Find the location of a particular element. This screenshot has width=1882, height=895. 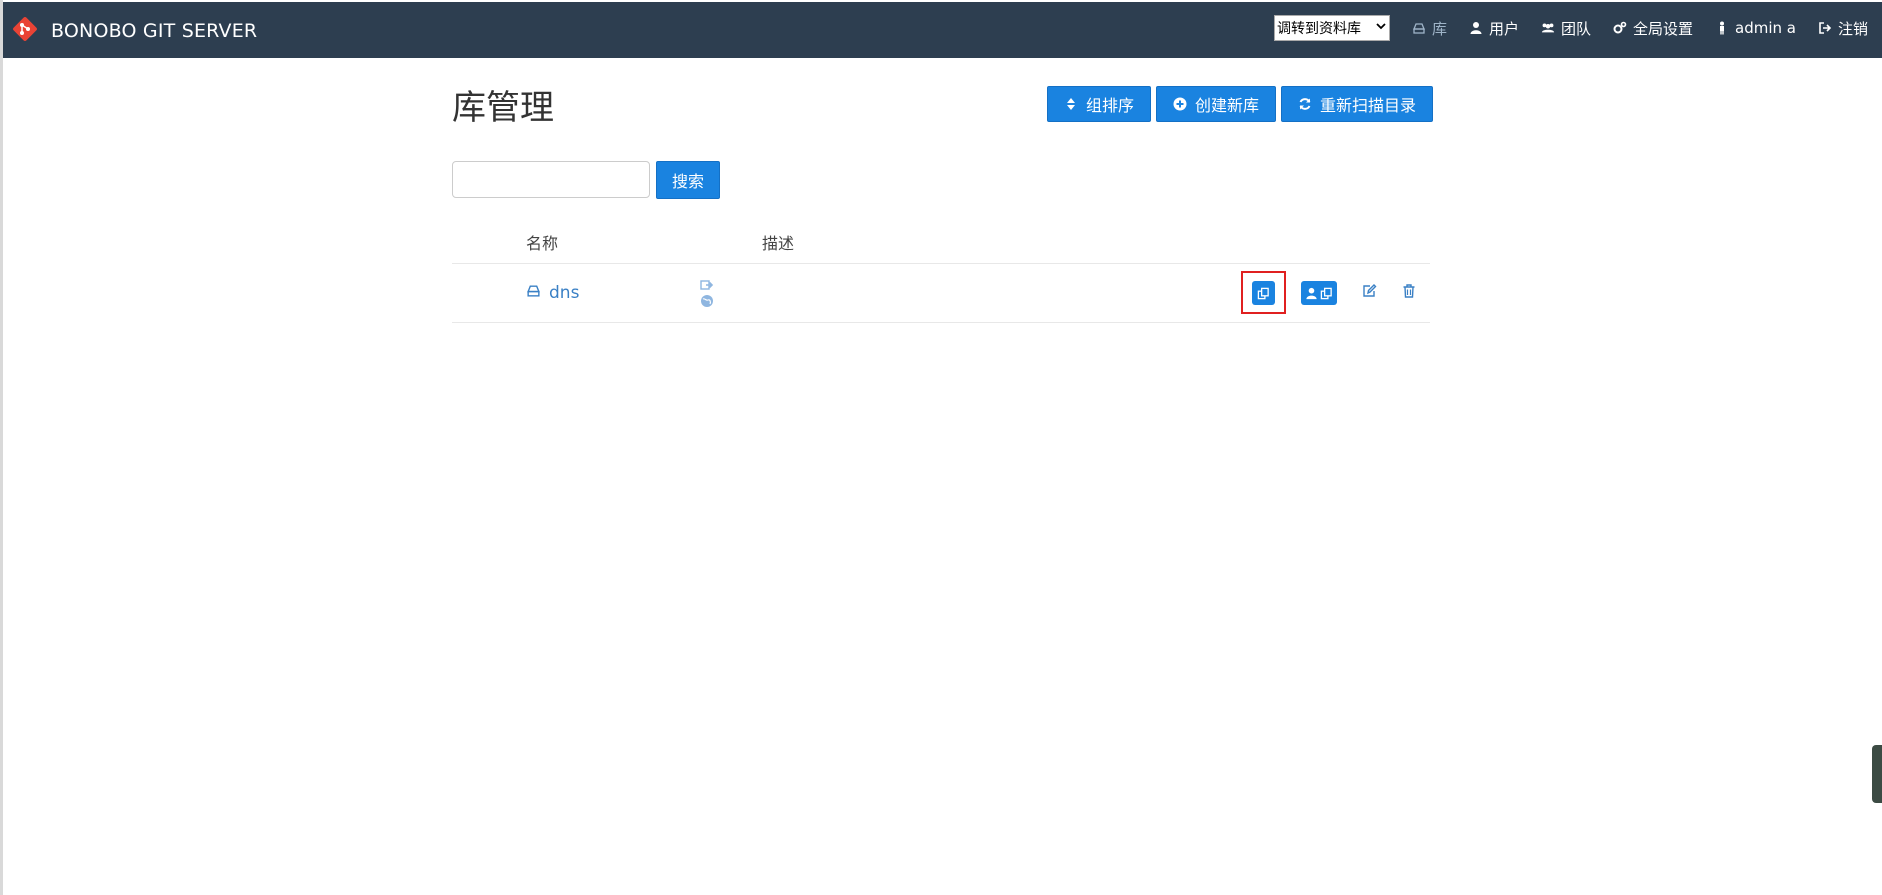

git-logo-icon is located at coordinates (25, 31).